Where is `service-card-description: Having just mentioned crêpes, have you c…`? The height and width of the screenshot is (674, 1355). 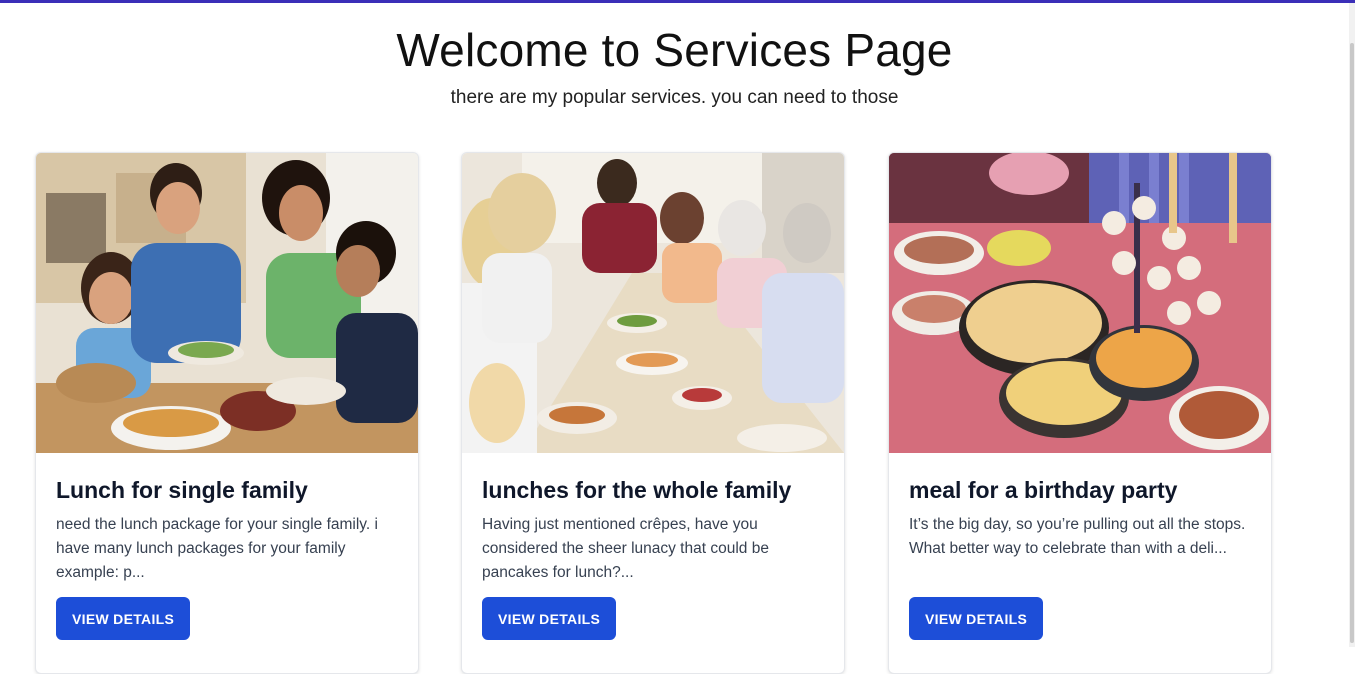 service-card-description: Having just mentioned crêpes, have you c… is located at coordinates (625, 548).